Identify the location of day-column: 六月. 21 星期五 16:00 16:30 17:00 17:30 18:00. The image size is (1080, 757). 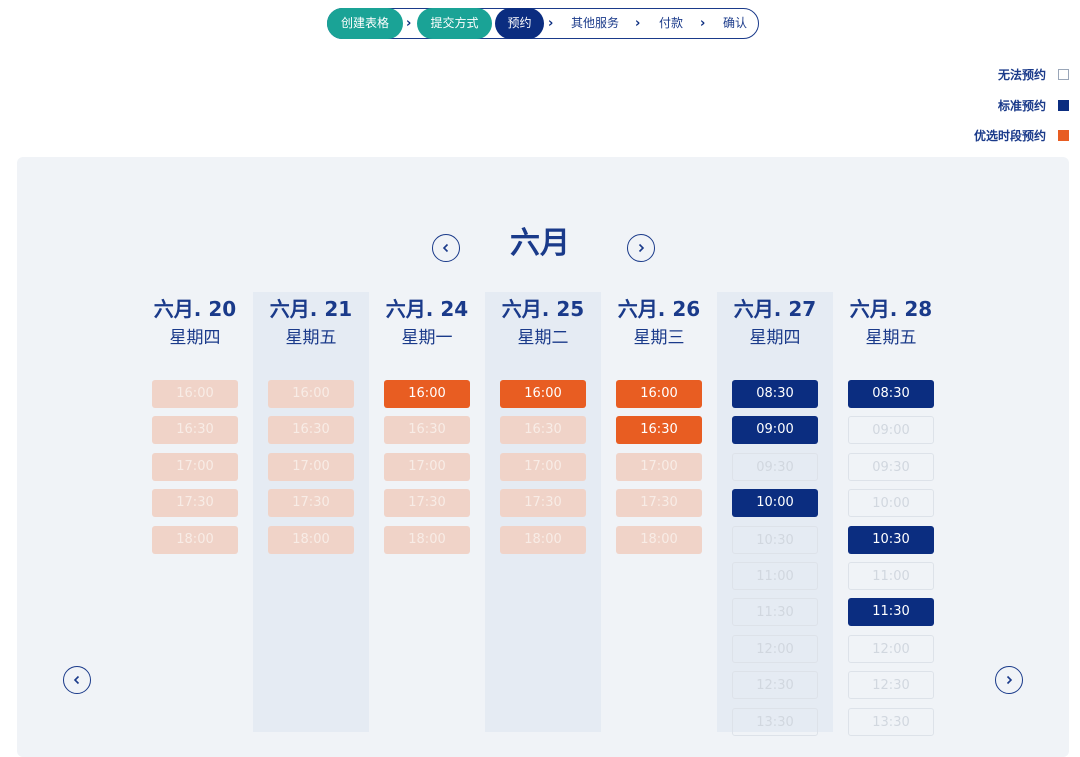
(311, 512).